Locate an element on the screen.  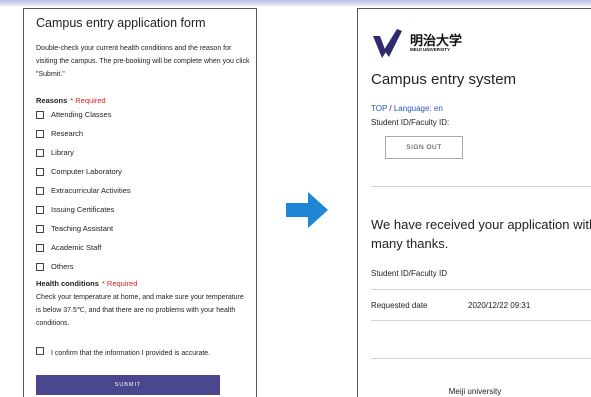
reason-label: Academic Staff is located at coordinates (76, 247).